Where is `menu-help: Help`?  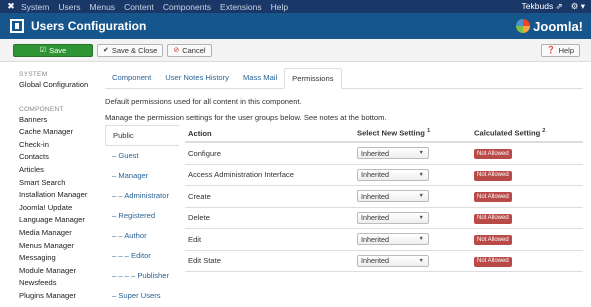 menu-help: Help is located at coordinates (279, 7).